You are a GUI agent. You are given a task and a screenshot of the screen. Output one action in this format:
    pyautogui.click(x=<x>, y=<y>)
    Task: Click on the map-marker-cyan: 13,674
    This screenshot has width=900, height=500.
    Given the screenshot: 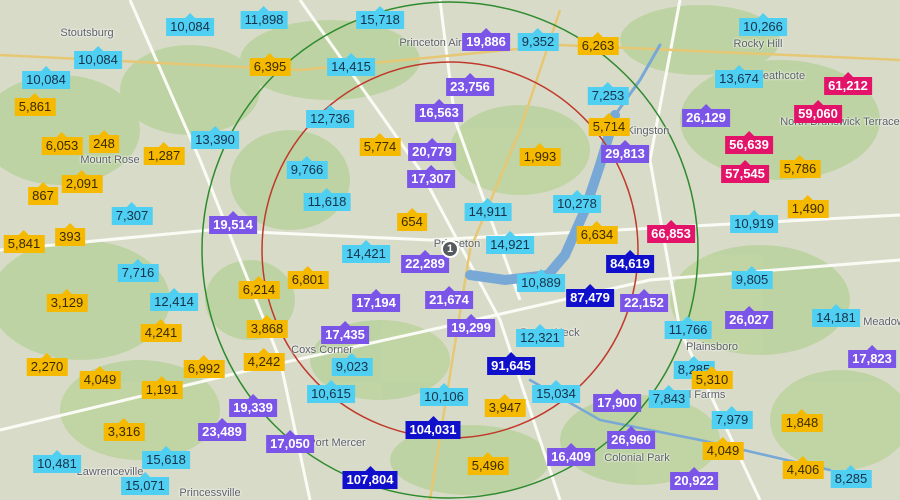 What is the action you would take?
    pyautogui.click(x=739, y=76)
    